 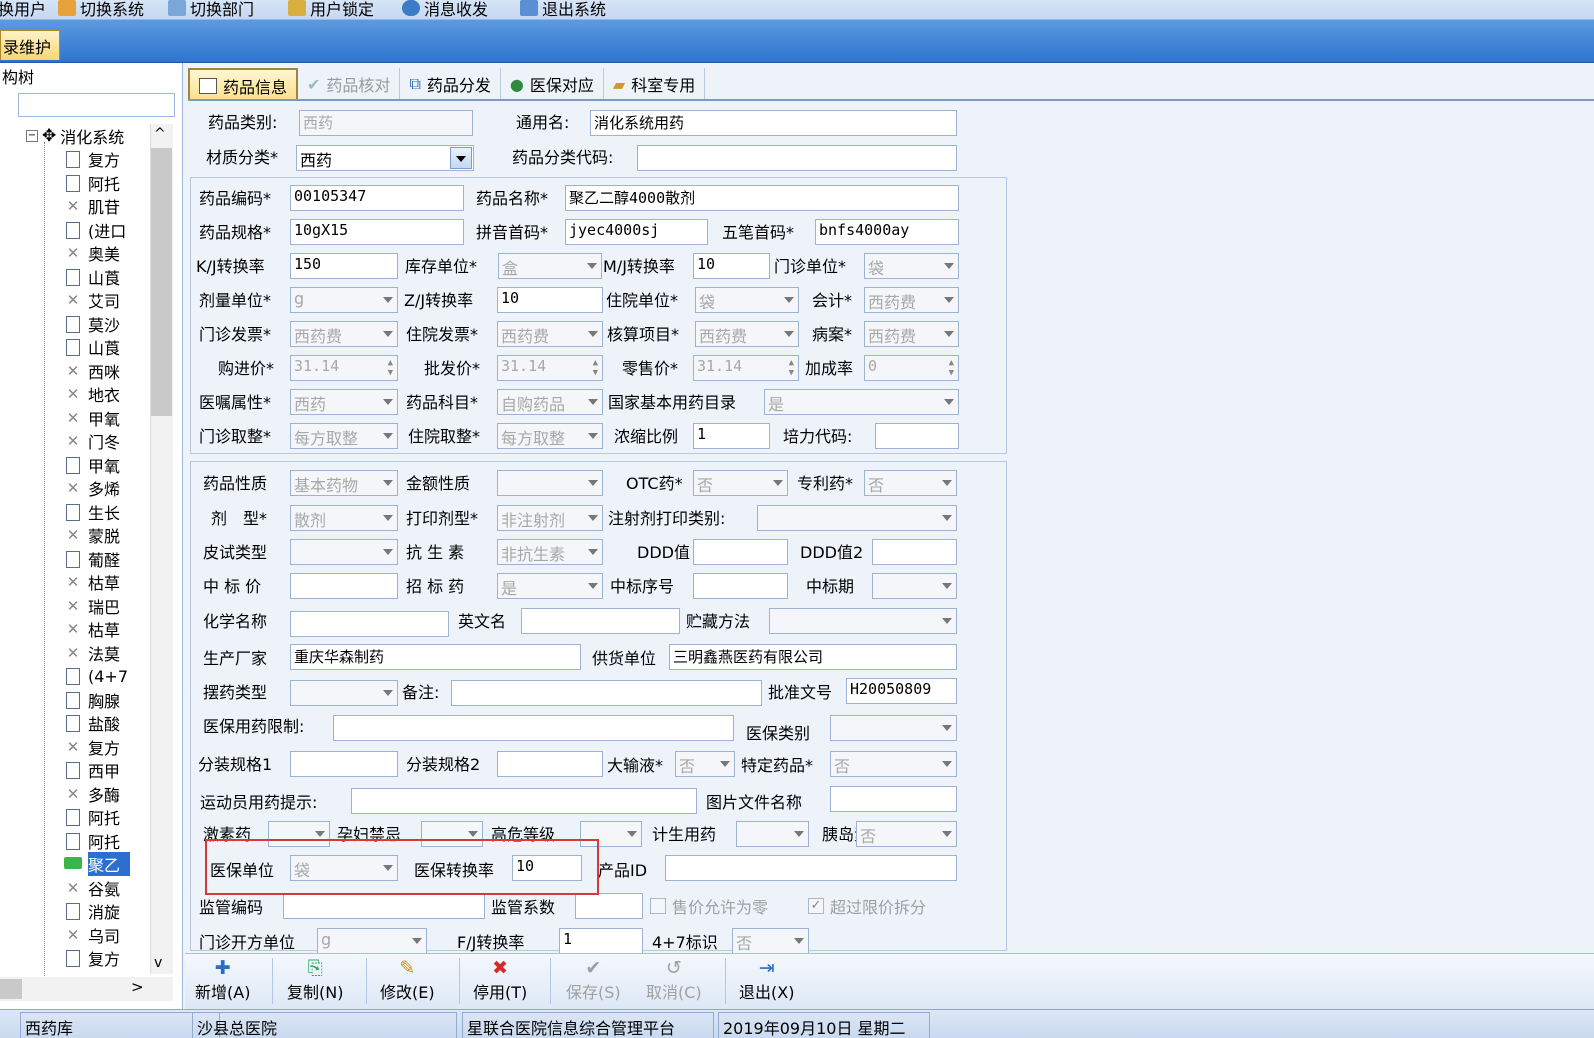 What do you see at coordinates (593, 980) in the screenshot?
I see `save-button: ✔ 保存(S)` at bounding box center [593, 980].